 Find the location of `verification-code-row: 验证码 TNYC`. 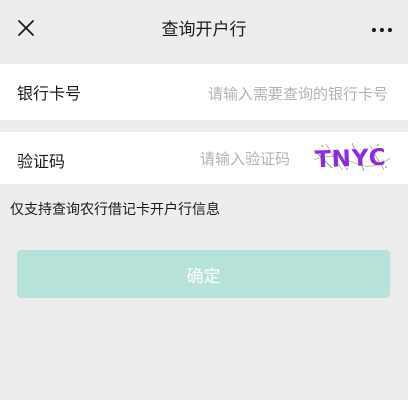

verification-code-row: 验证码 TNYC is located at coordinates (204, 158).